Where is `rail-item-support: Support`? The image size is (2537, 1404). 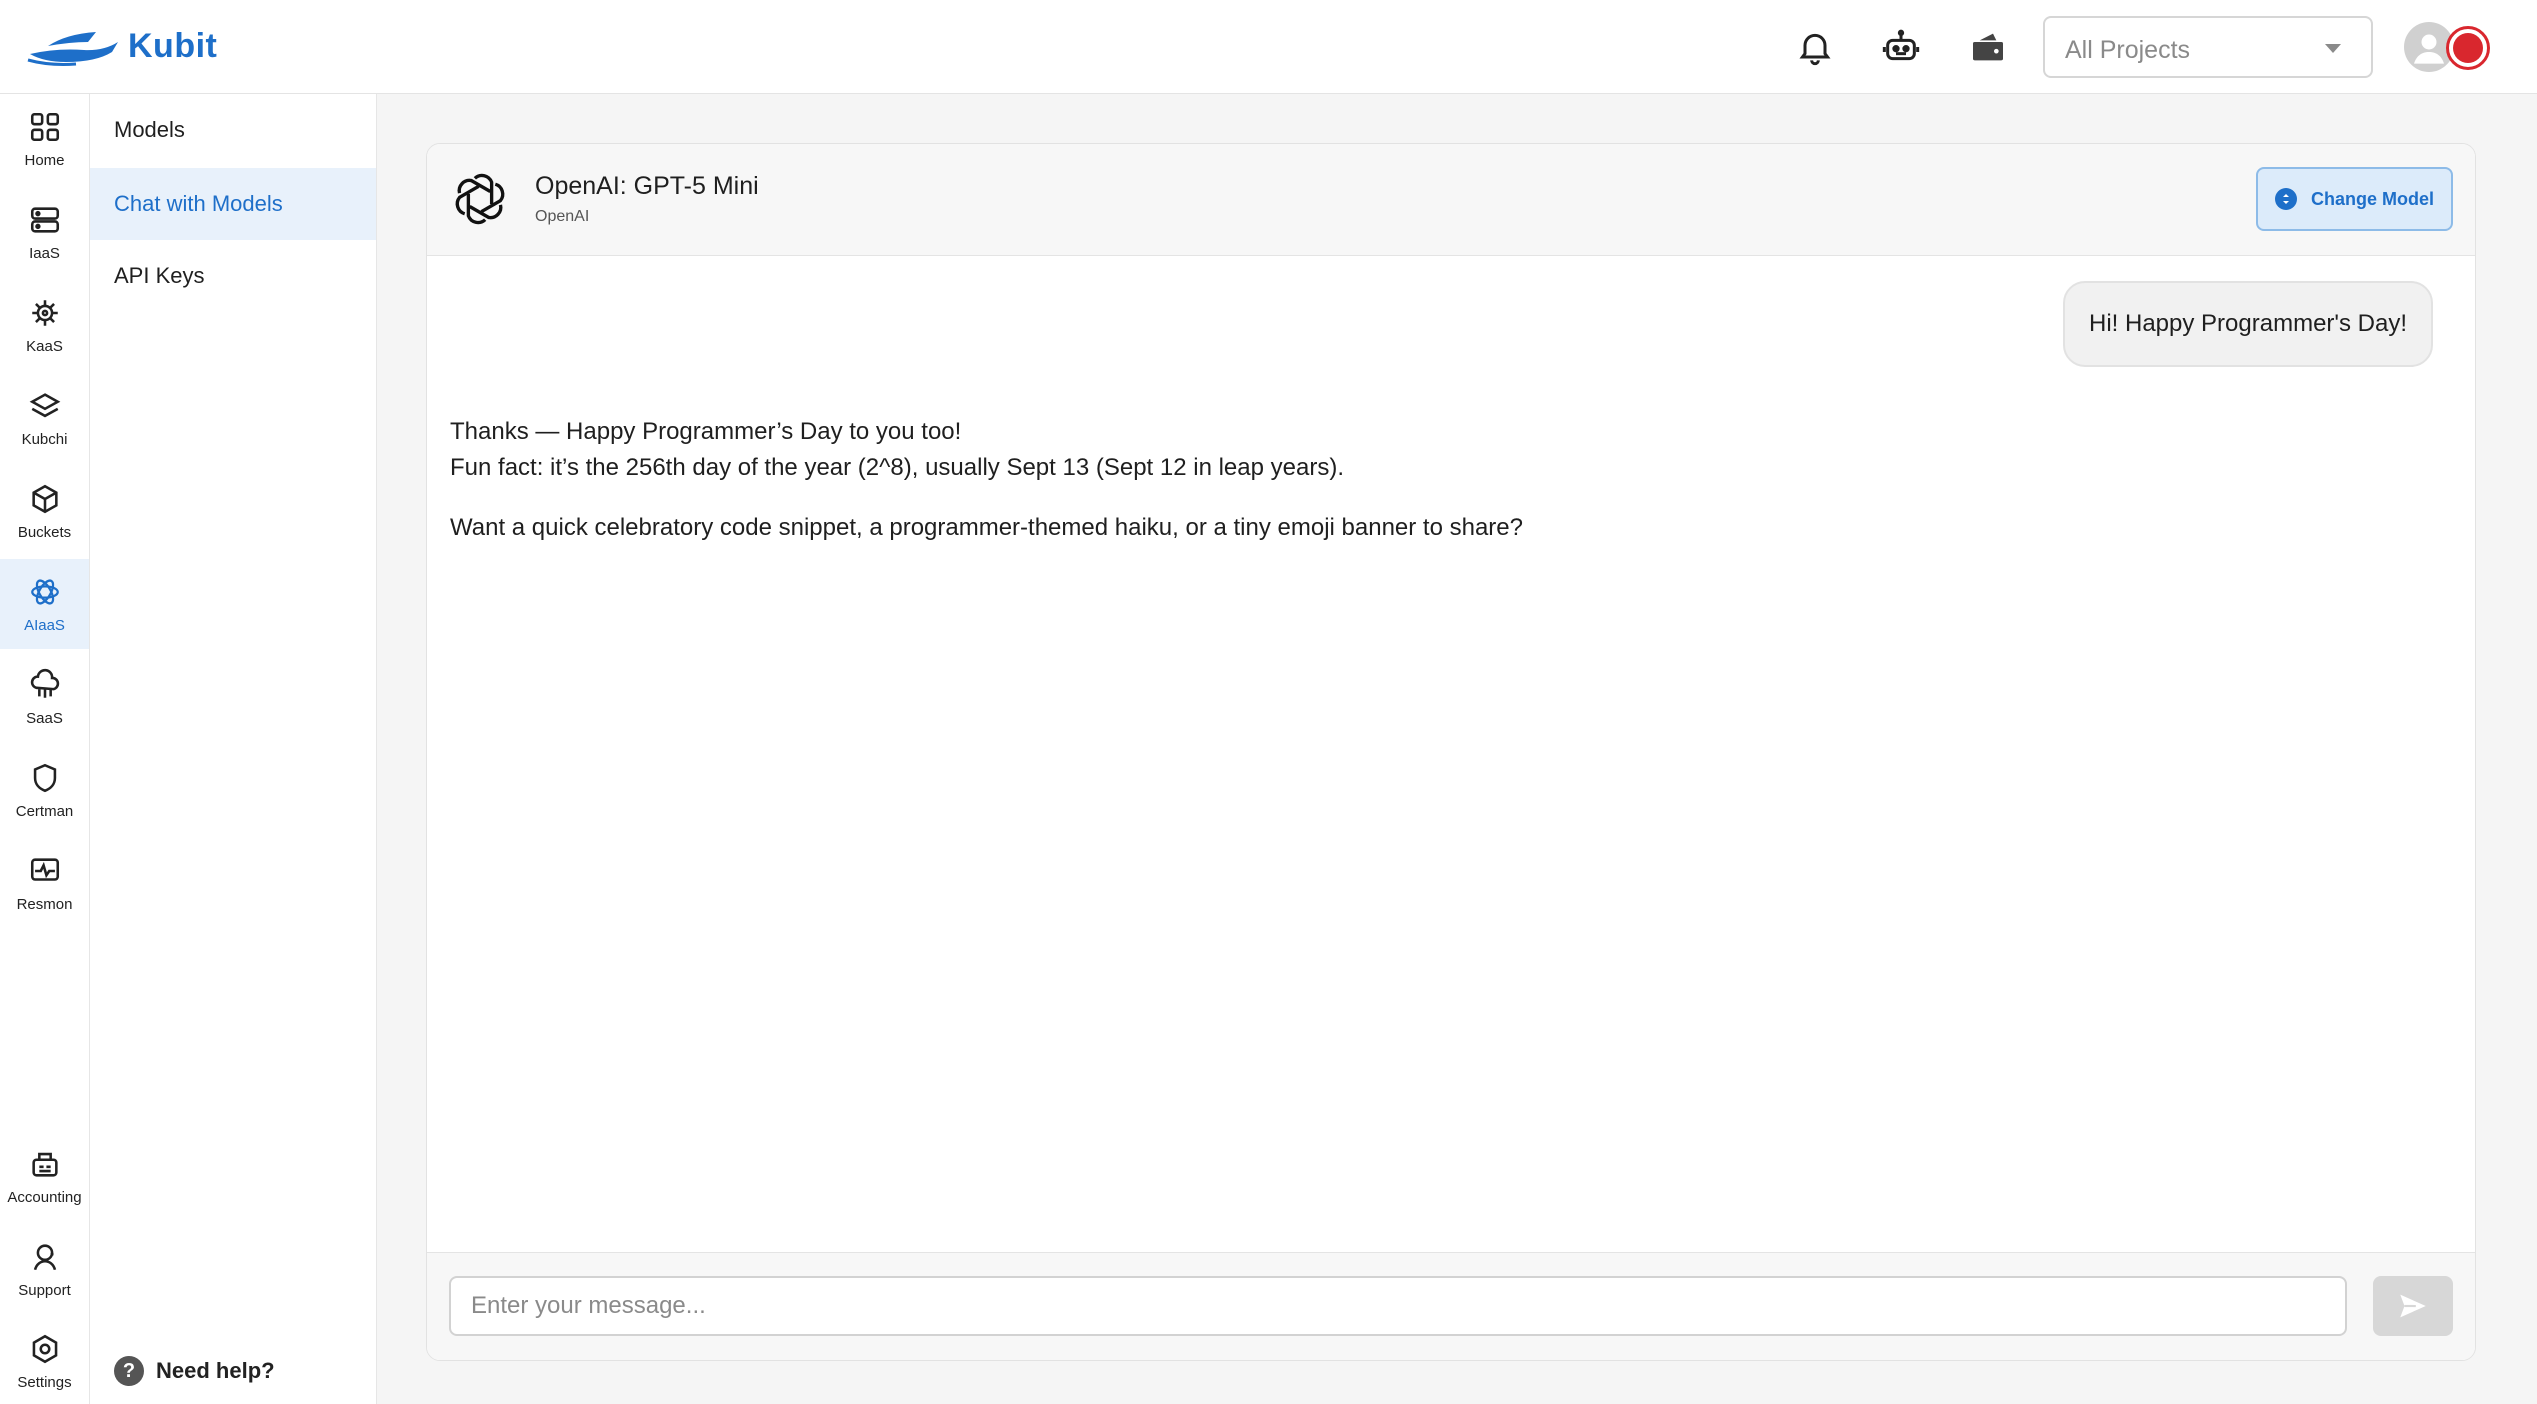 rail-item-support: Support is located at coordinates (44, 1269).